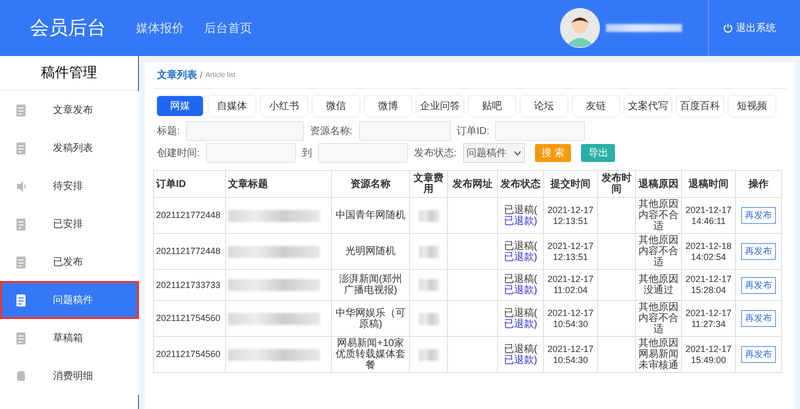 The image size is (800, 409). Describe the element at coordinates (178, 153) in the screenshot. I see `field-label: 创建时间:` at that location.